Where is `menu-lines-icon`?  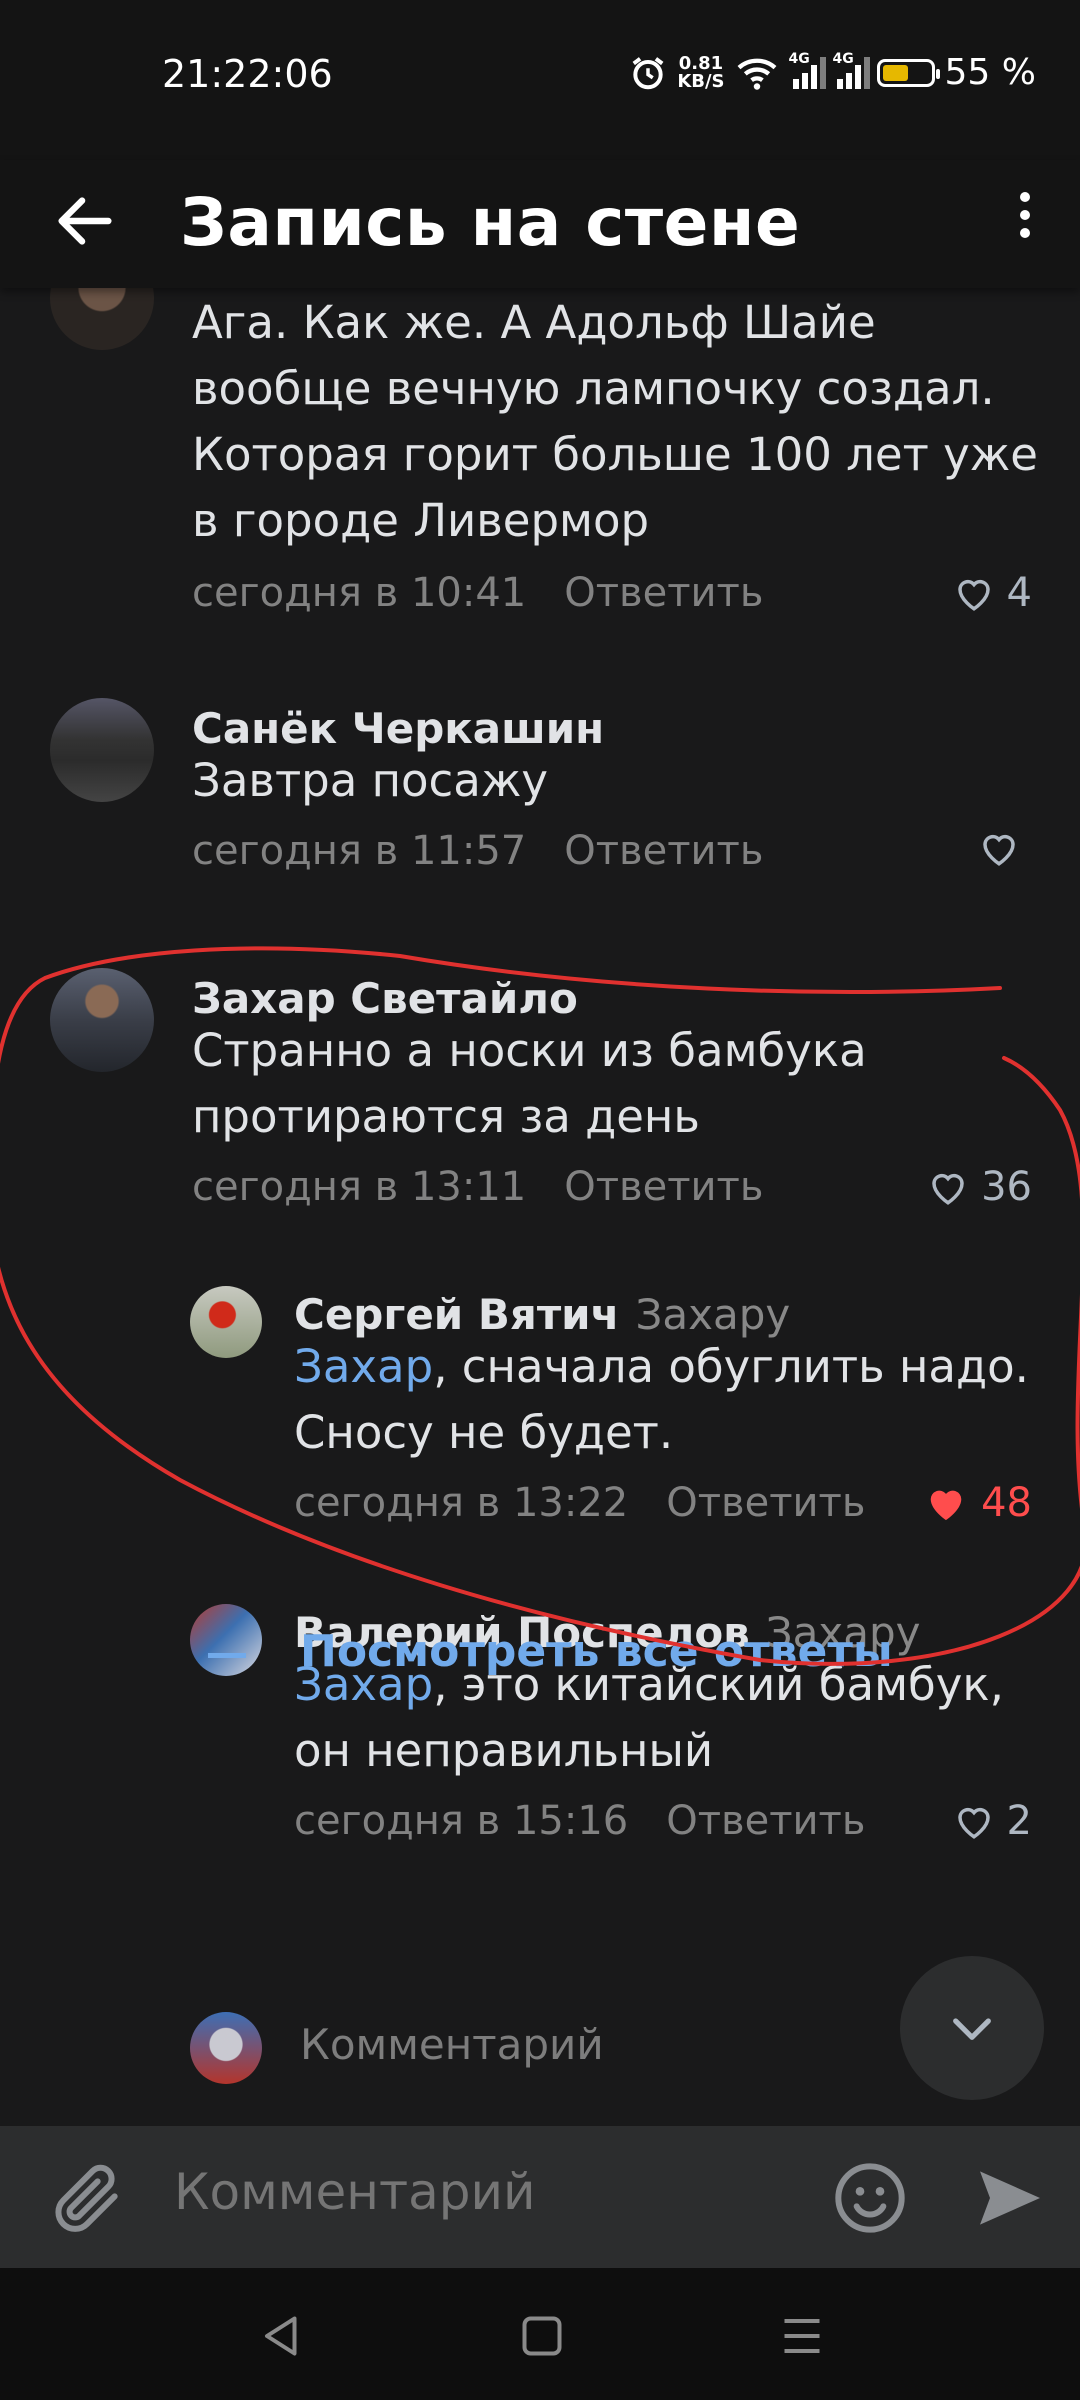
menu-lines-icon is located at coordinates (802, 2336).